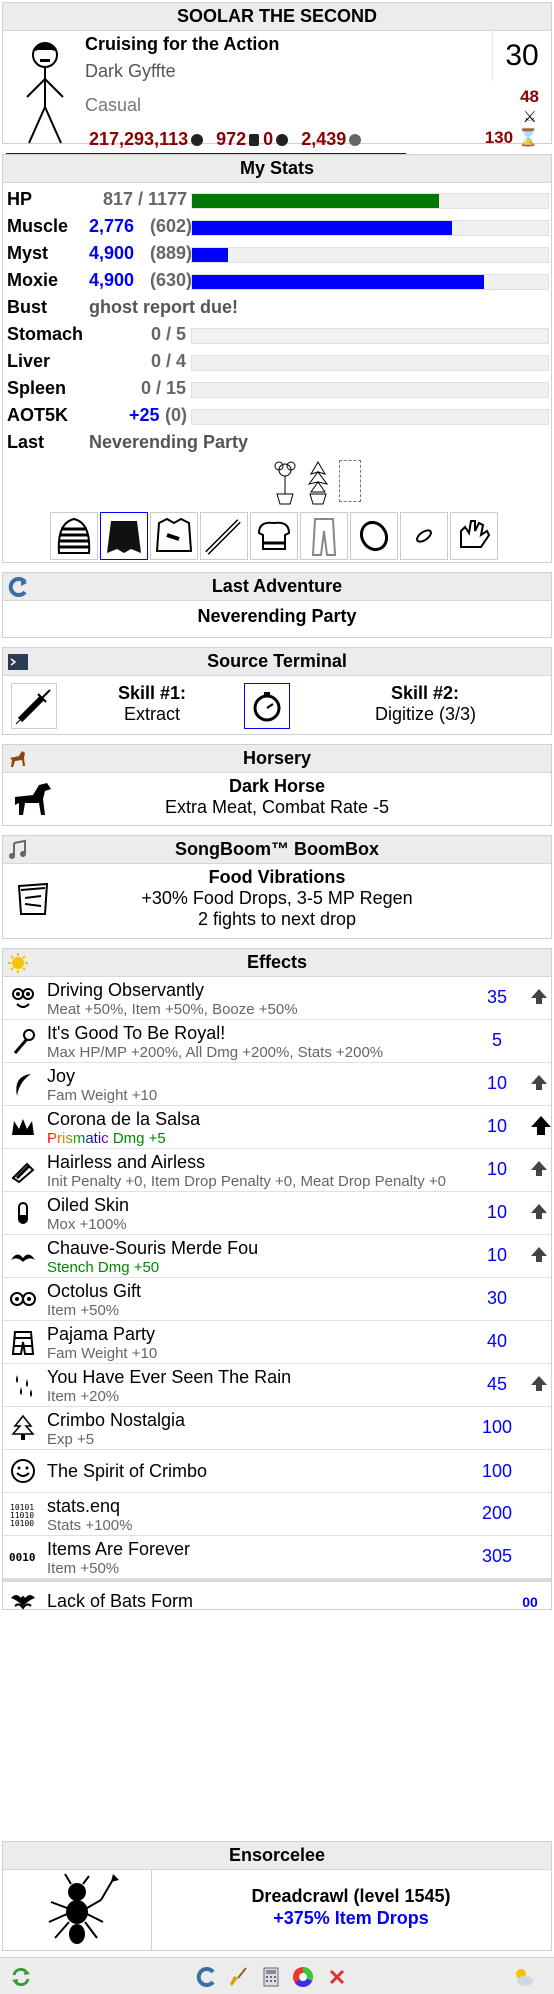 The width and height of the screenshot is (554, 1994). I want to click on equip-slot-hat, so click(74, 536).